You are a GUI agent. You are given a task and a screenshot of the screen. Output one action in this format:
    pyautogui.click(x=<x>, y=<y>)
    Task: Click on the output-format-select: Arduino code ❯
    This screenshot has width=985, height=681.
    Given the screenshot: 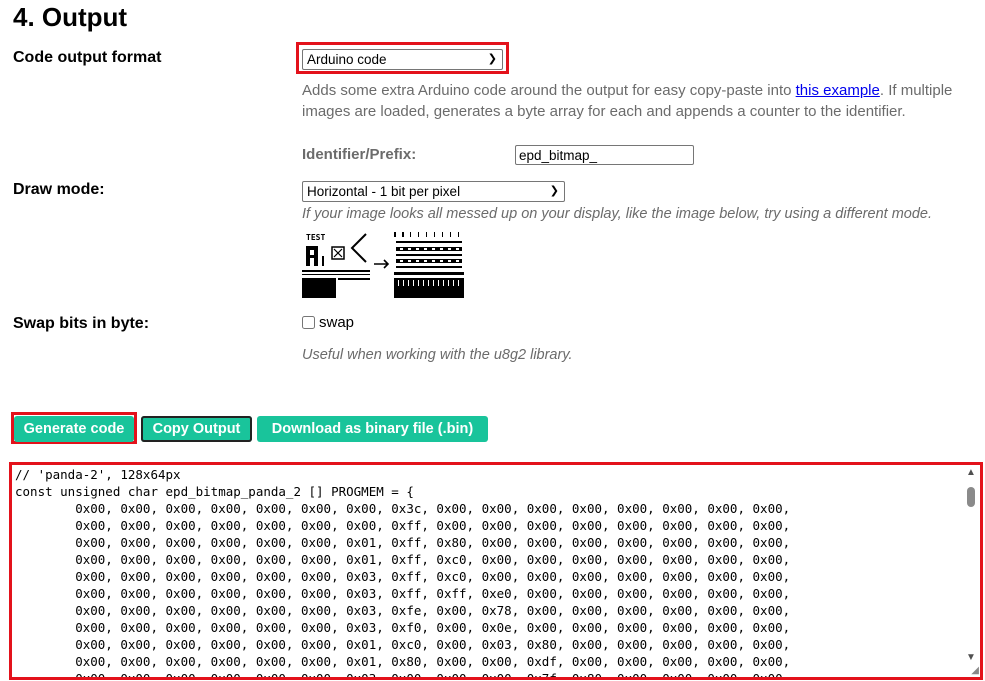 What is the action you would take?
    pyautogui.click(x=402, y=59)
    